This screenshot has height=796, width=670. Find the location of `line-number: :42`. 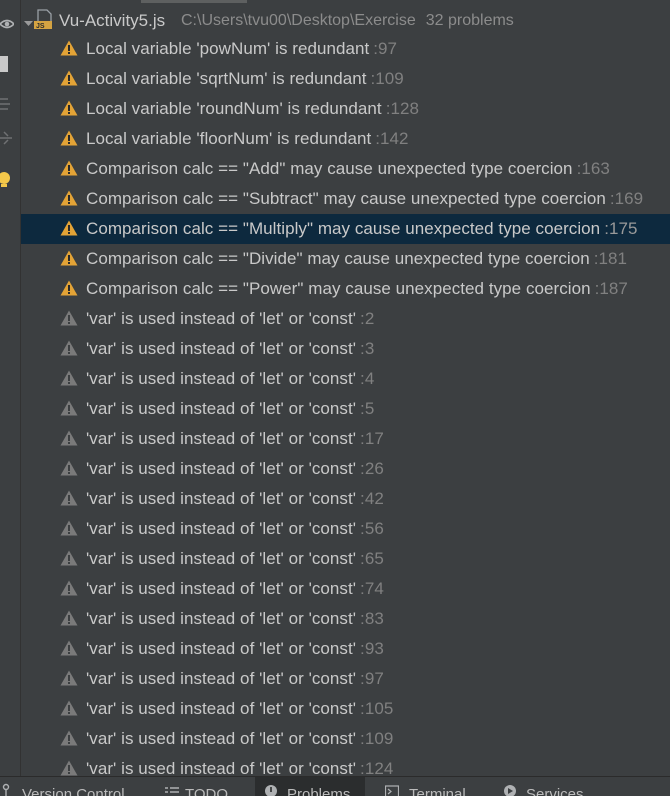

line-number: :42 is located at coordinates (372, 498).